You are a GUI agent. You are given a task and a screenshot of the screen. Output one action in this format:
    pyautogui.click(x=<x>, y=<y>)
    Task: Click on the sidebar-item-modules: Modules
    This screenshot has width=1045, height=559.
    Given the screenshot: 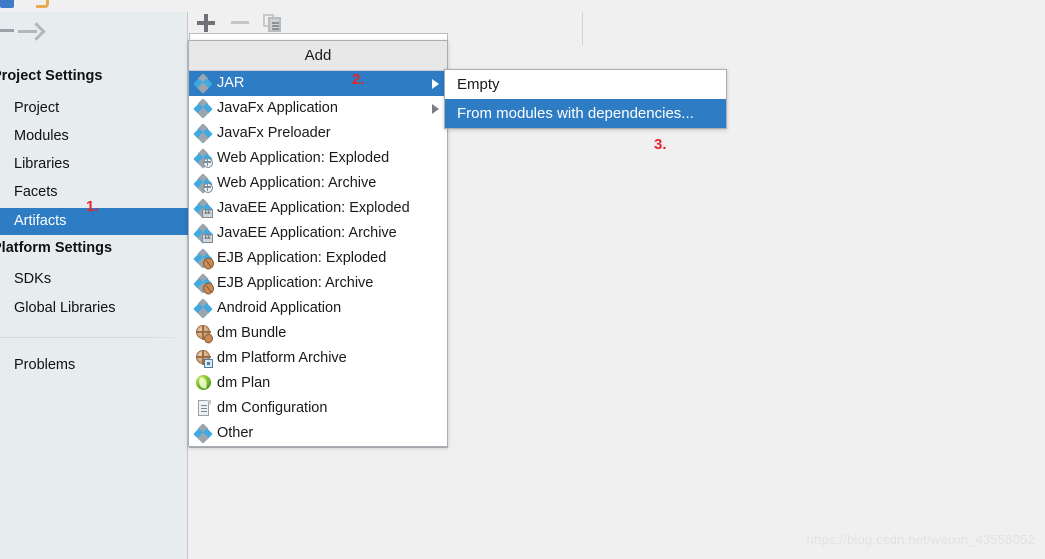 What is the action you would take?
    pyautogui.click(x=94, y=136)
    